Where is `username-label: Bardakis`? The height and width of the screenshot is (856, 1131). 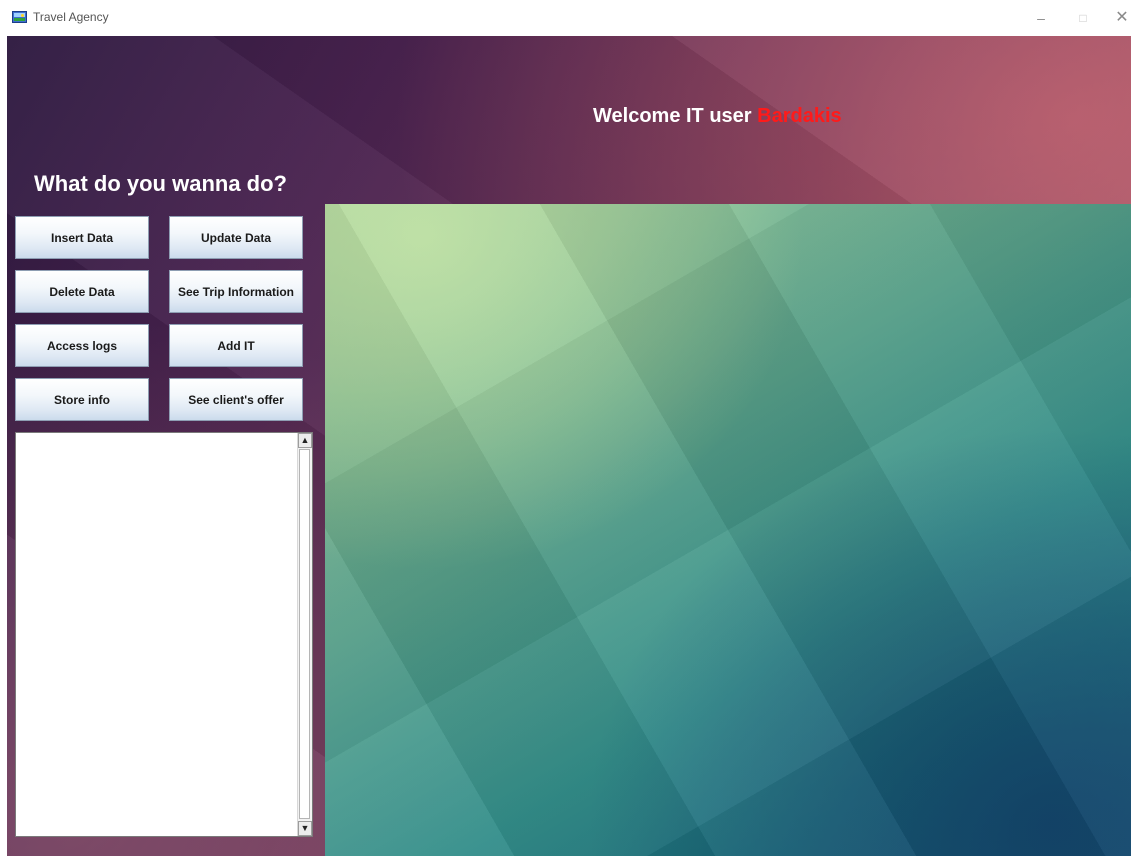 username-label: Bardakis is located at coordinates (799, 116).